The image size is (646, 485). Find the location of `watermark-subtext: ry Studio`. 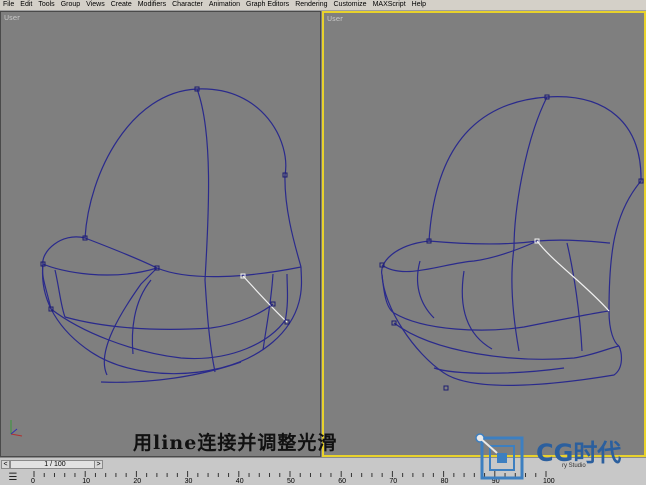

watermark-subtext: ry Studio is located at coordinates (574, 466).